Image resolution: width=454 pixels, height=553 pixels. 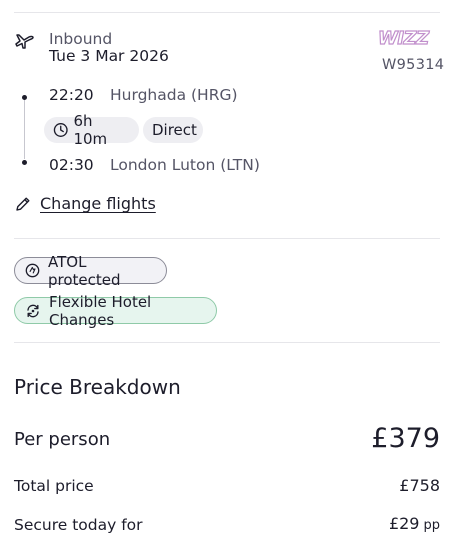 I want to click on flight-number: W95314, so click(x=413, y=65).